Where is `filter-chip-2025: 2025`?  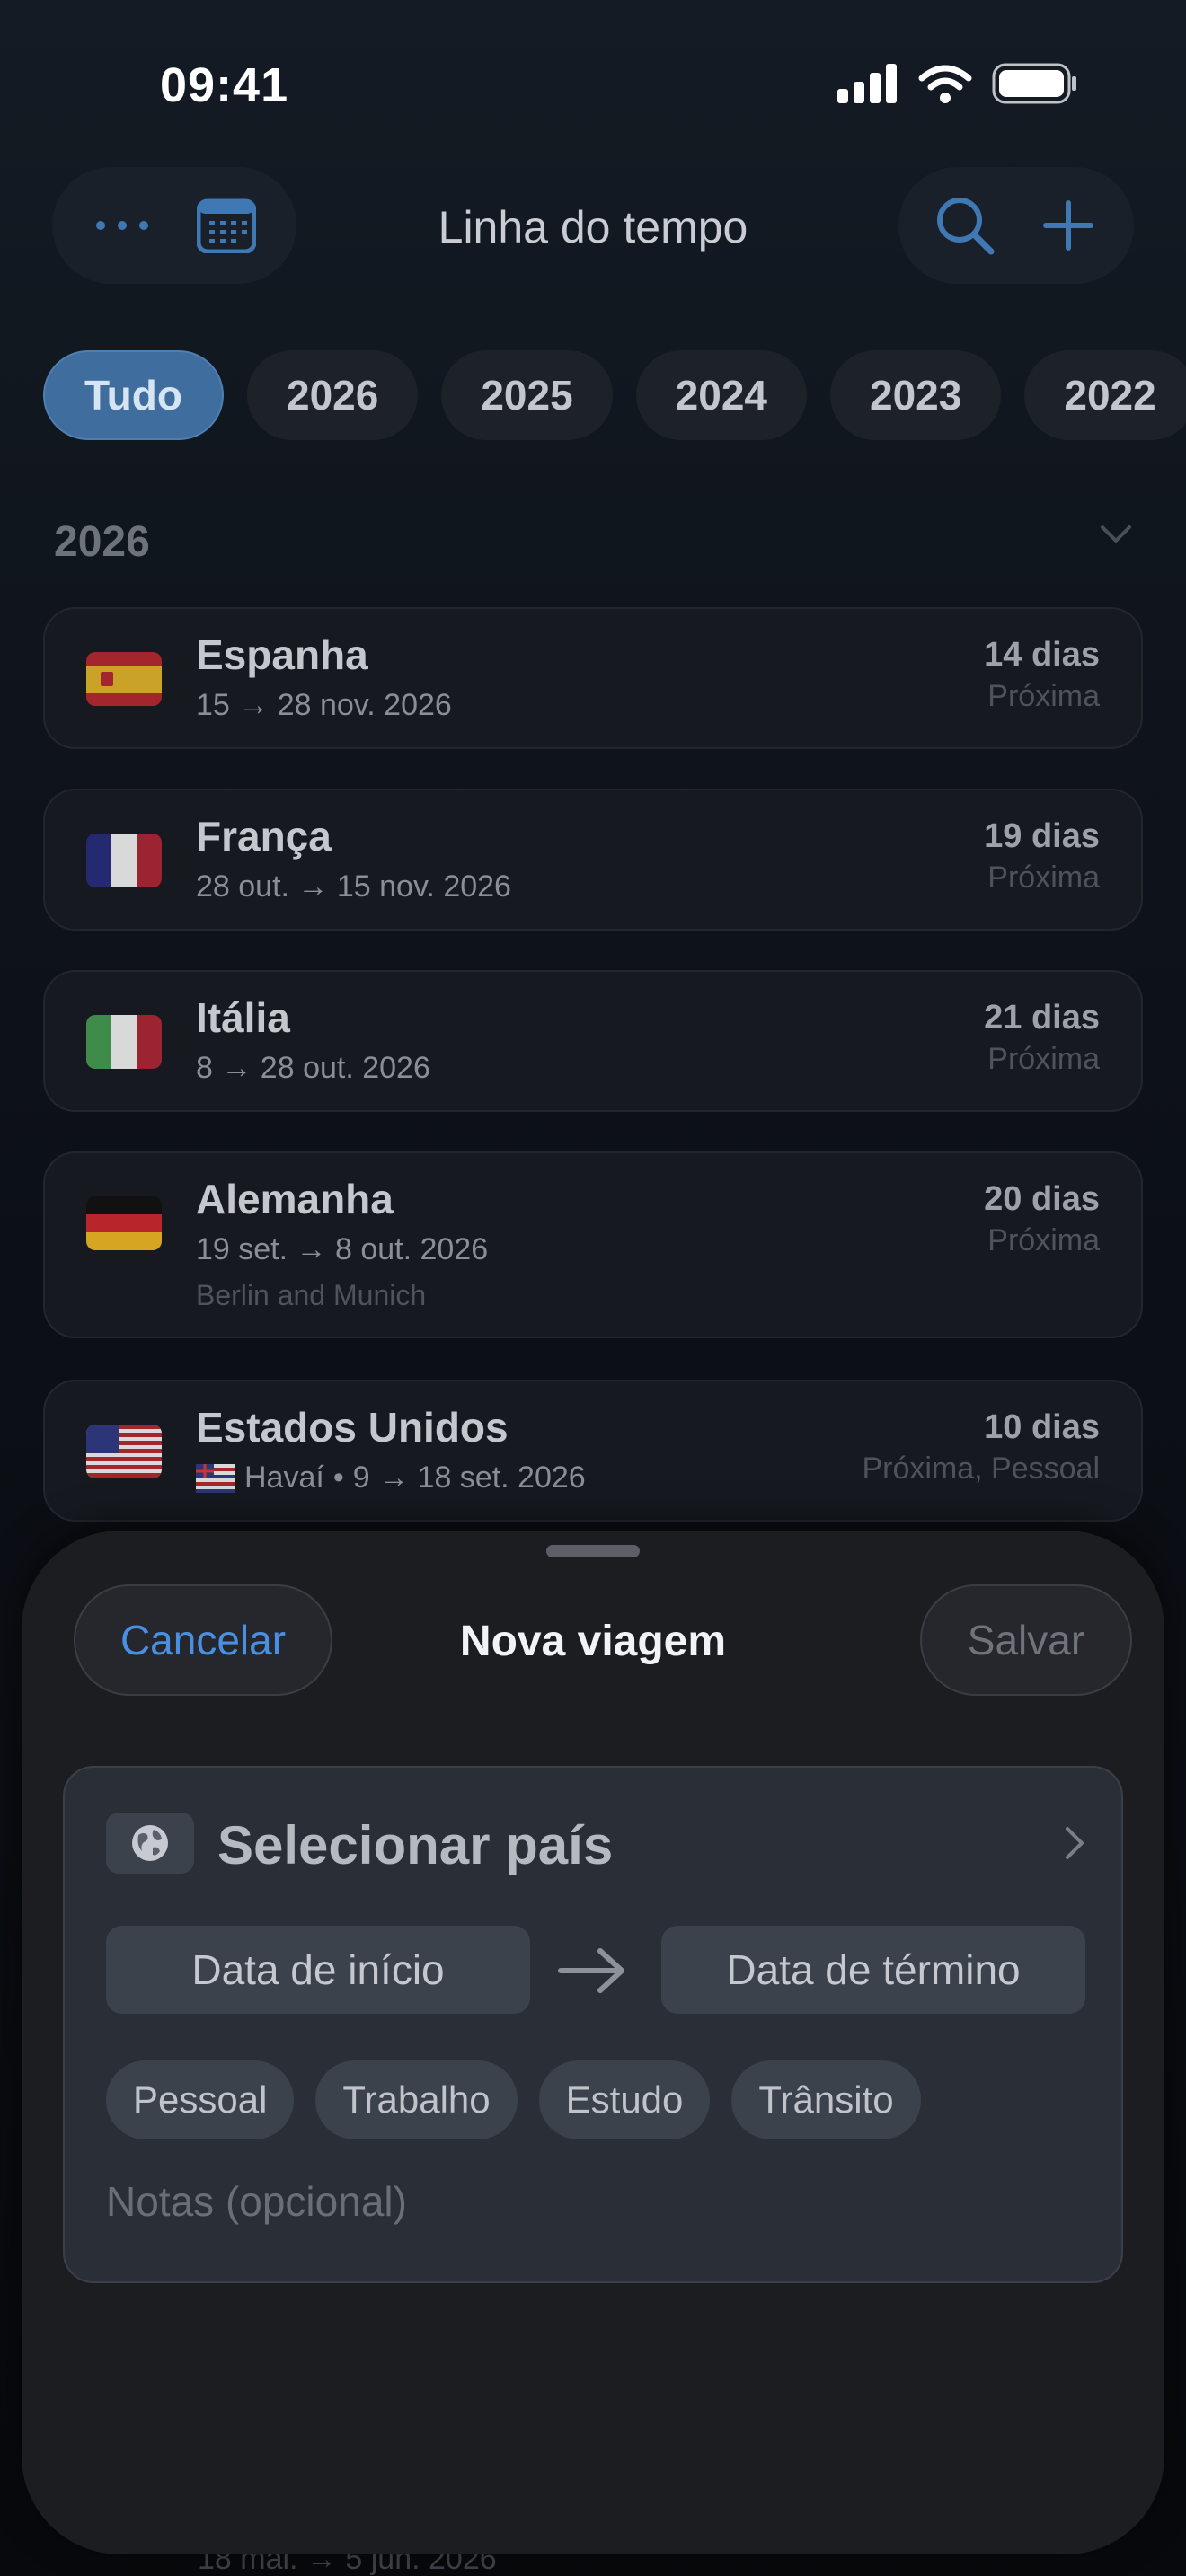
filter-chip-2025: 2025 is located at coordinates (527, 395).